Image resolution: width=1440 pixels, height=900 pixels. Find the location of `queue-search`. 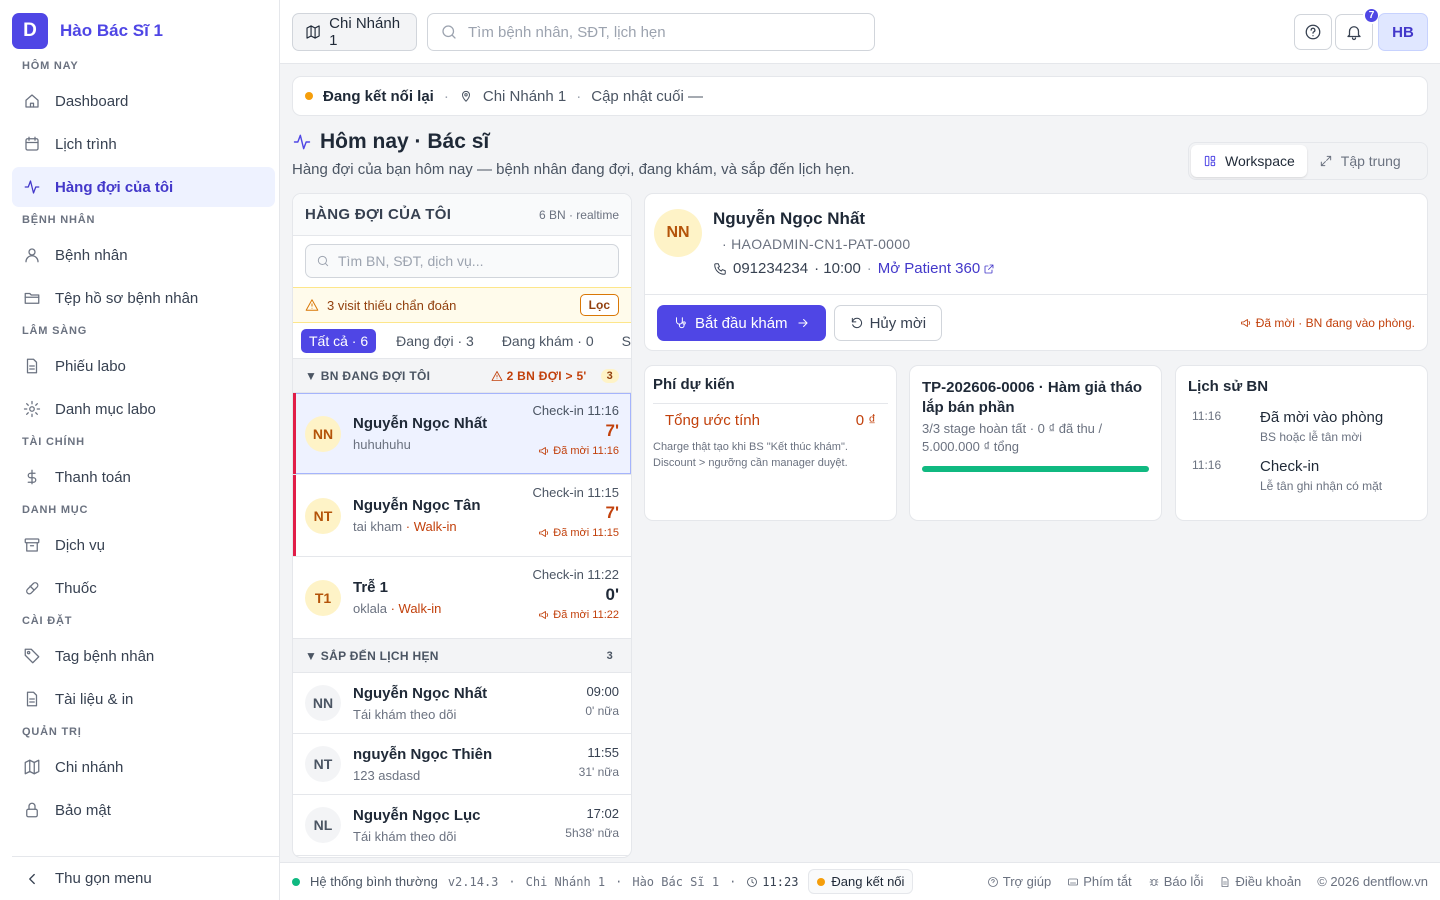

queue-search is located at coordinates (462, 261).